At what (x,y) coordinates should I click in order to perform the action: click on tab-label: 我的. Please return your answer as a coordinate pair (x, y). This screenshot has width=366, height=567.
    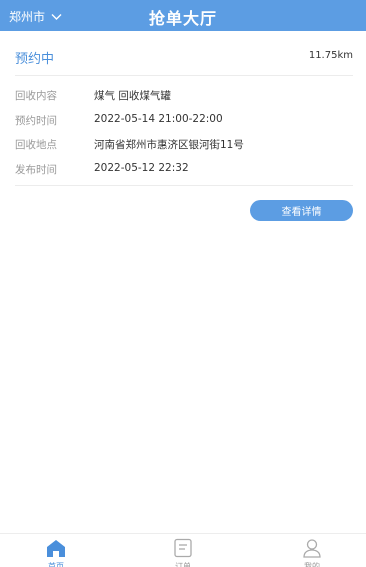
    Looking at the image, I should click on (312, 564).